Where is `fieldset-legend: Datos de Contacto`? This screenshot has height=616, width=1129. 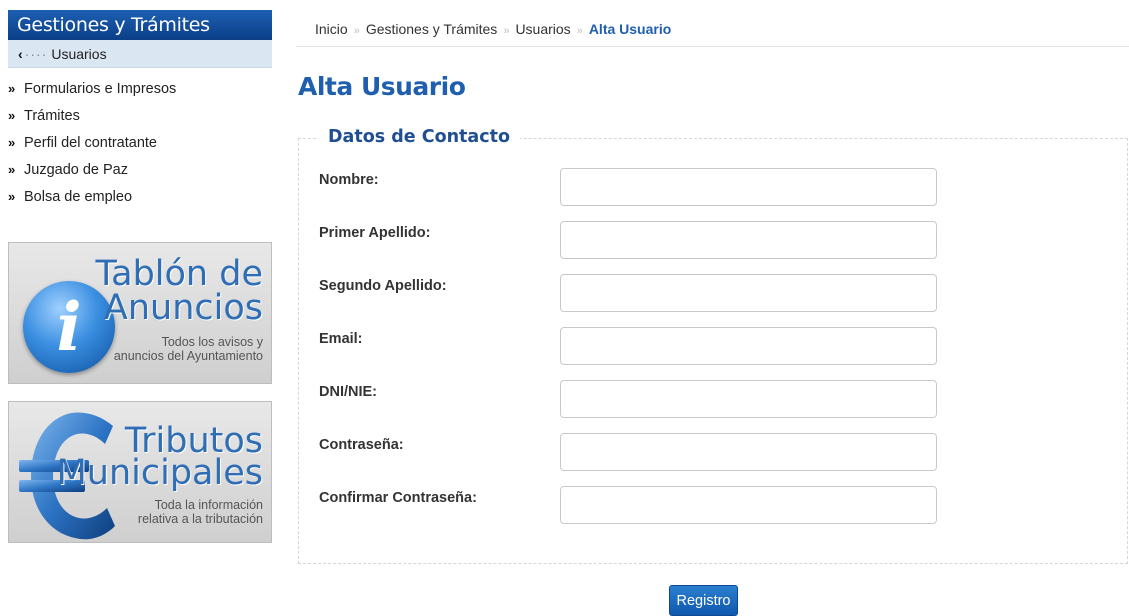
fieldset-legend: Datos de Contacto is located at coordinates (419, 137).